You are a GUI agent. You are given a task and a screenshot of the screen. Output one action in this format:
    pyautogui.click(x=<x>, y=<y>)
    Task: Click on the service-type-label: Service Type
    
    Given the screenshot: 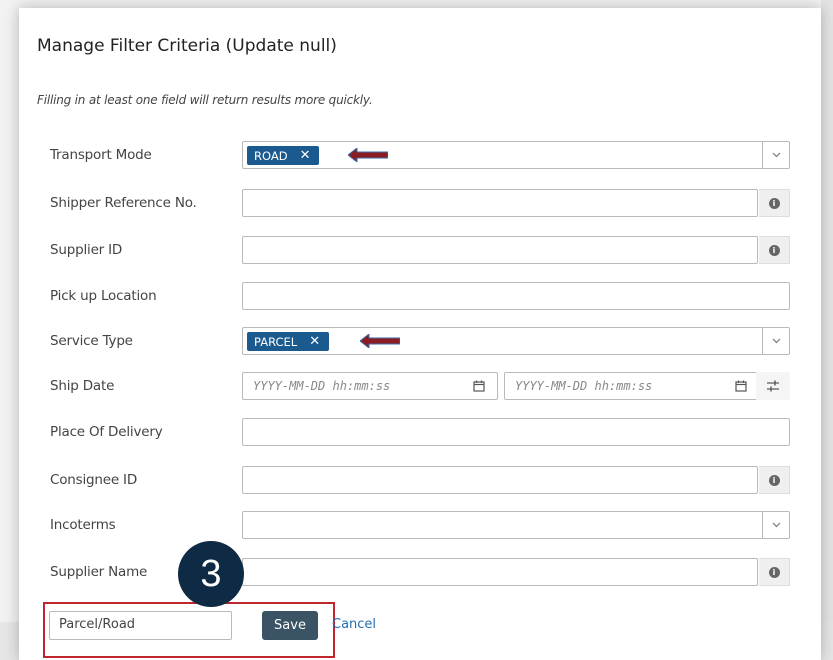 What is the action you would take?
    pyautogui.click(x=91, y=341)
    